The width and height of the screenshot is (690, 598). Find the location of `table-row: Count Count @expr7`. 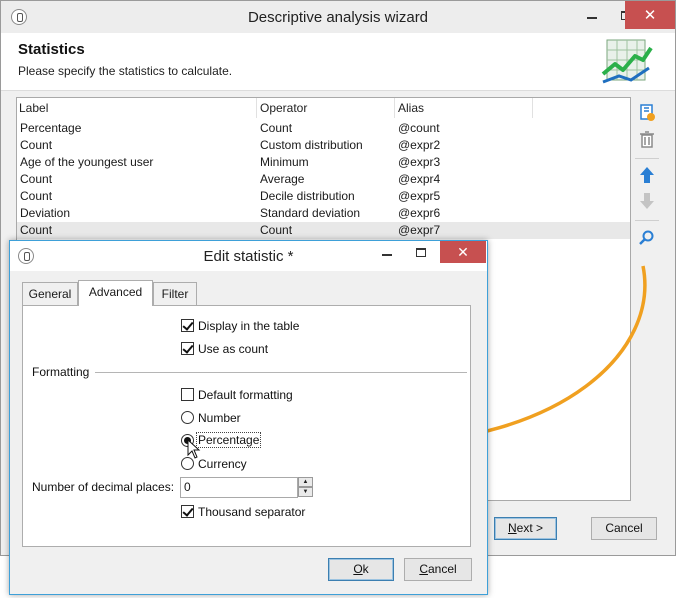

table-row: Count Count @expr7 is located at coordinates (323, 230).